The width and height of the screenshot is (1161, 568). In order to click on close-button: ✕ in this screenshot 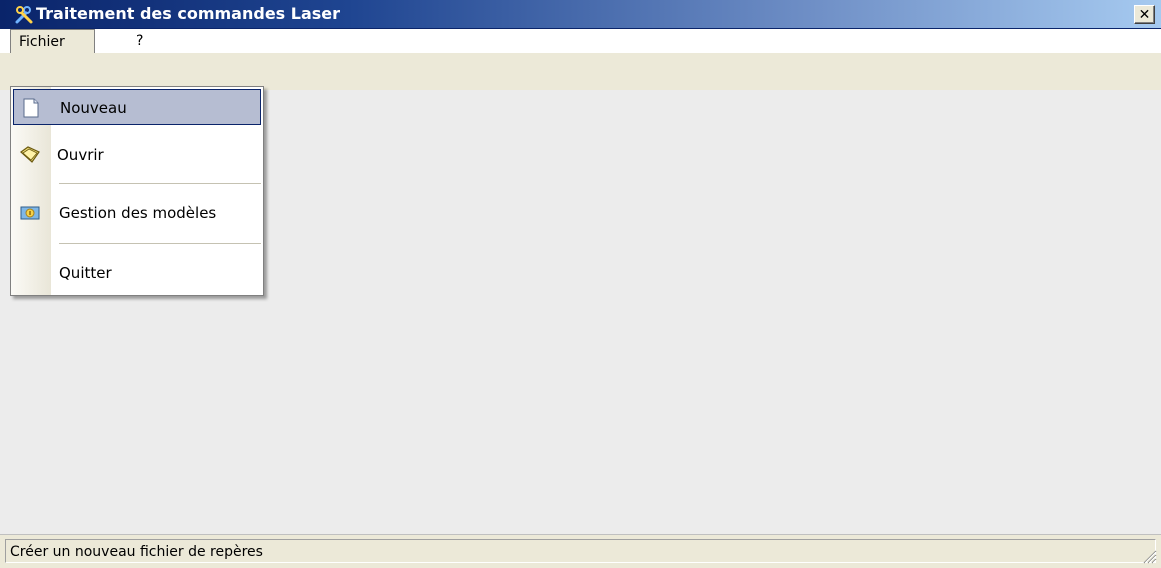, I will do `click(1144, 14)`.